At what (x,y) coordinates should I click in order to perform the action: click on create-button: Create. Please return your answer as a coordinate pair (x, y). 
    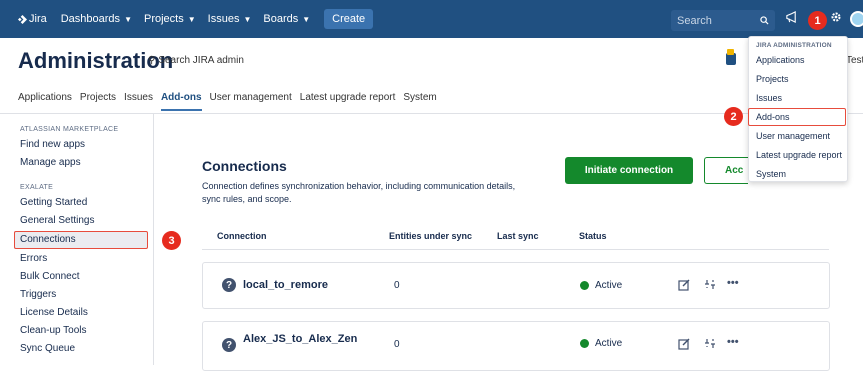
    Looking at the image, I should click on (349, 19).